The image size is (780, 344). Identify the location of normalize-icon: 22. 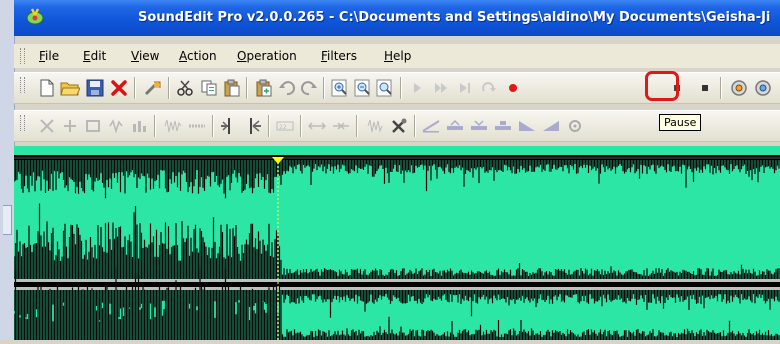
(285, 126).